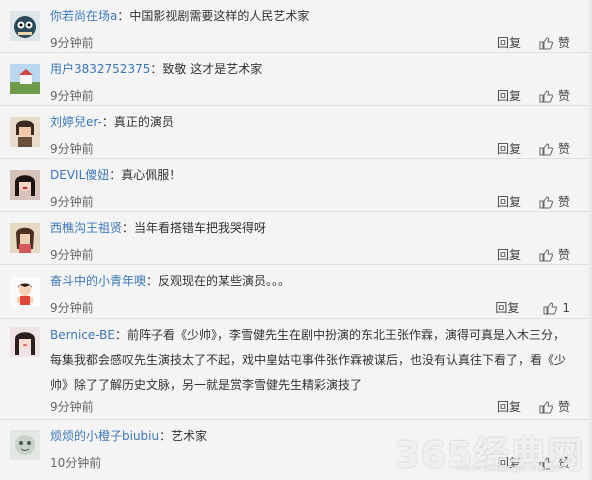  What do you see at coordinates (224, 281) in the screenshot?
I see `comment-text: 反观现在的某些演员。。。` at bounding box center [224, 281].